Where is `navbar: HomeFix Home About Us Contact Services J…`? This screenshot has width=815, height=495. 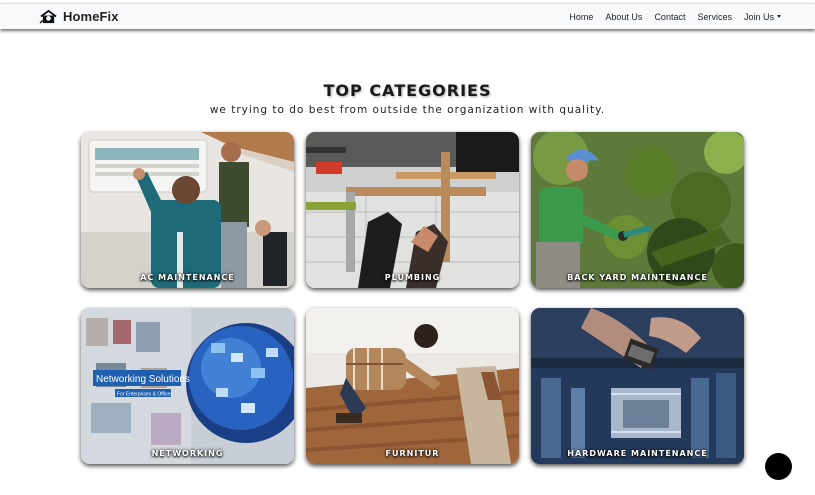 navbar: HomeFix Home About Us Contact Services J… is located at coordinates (407, 16).